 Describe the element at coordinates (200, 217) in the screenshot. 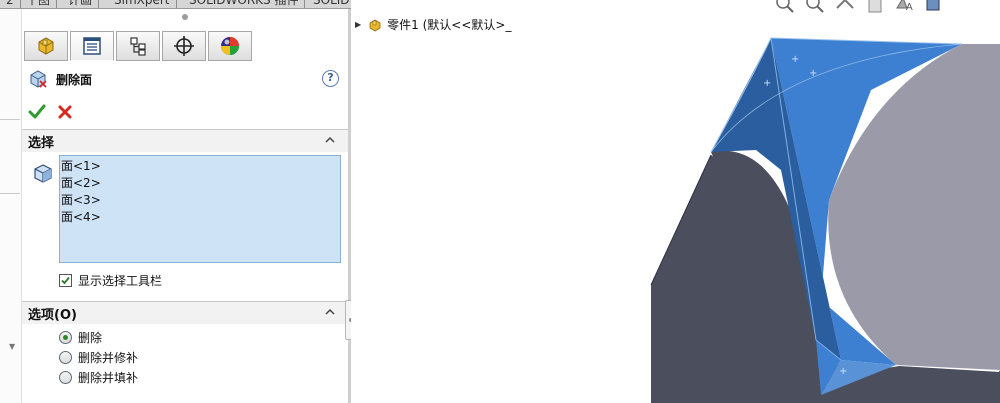

I see `list-item: 面<4>` at that location.